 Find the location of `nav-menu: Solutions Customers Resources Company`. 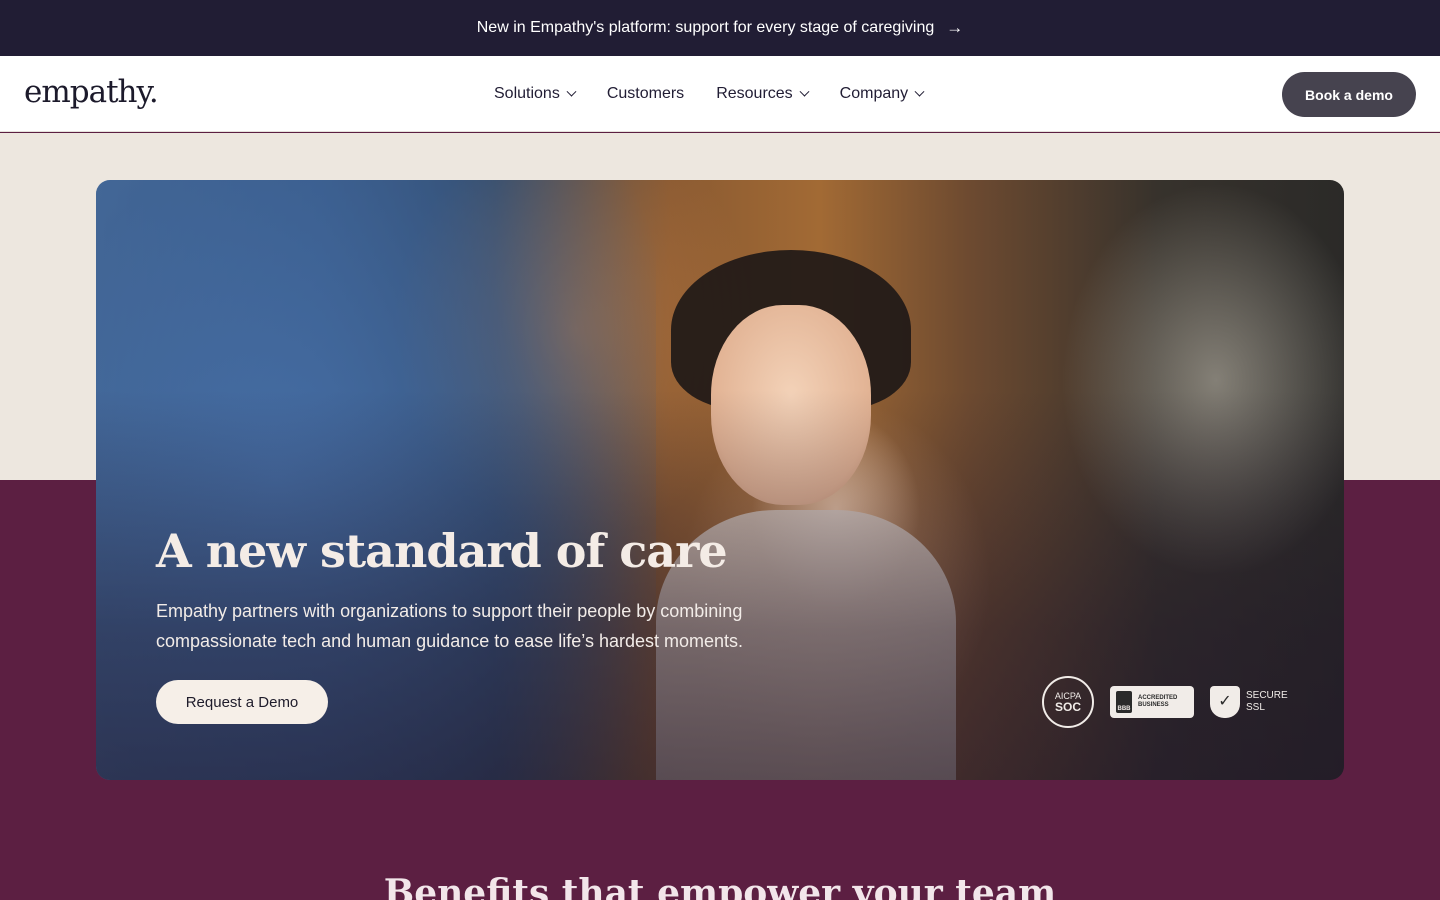

nav-menu: Solutions Customers Resources Company is located at coordinates (709, 94).